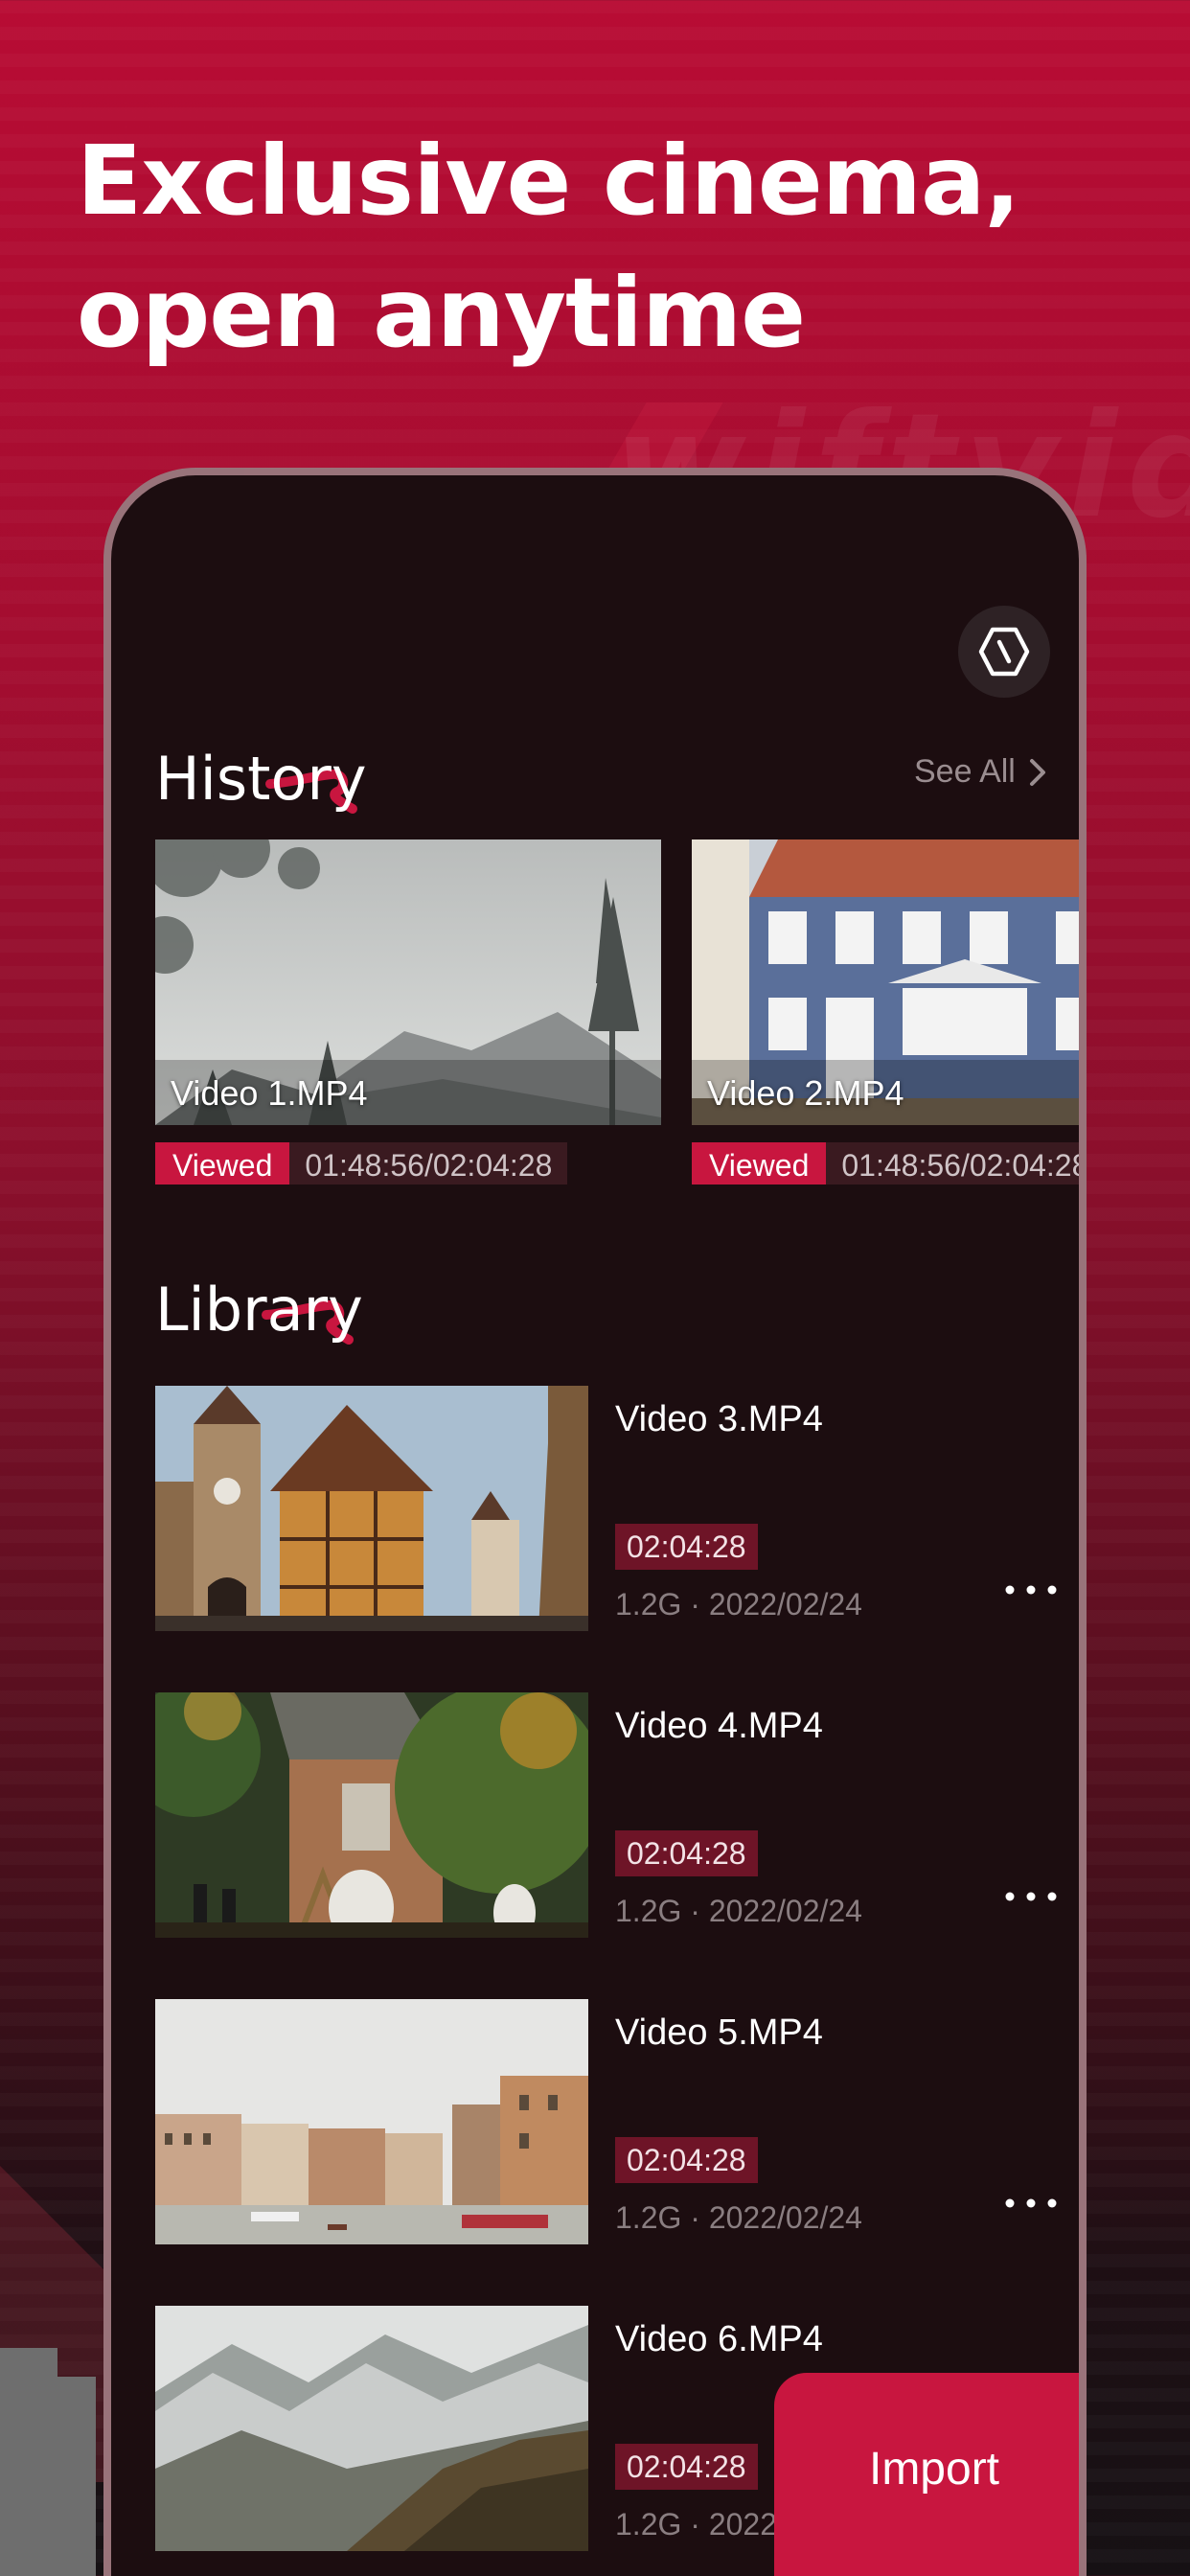 The width and height of the screenshot is (1190, 2576). Describe the element at coordinates (548, 181) in the screenshot. I see `headline-line-1: Exclusive cinema,` at that location.